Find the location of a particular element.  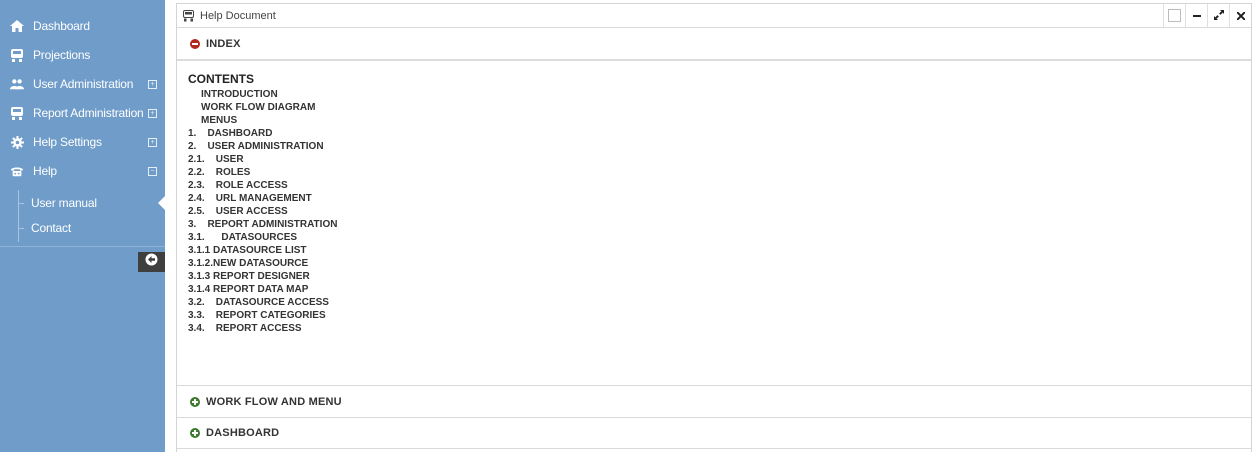

gear-icon is located at coordinates (17, 142).